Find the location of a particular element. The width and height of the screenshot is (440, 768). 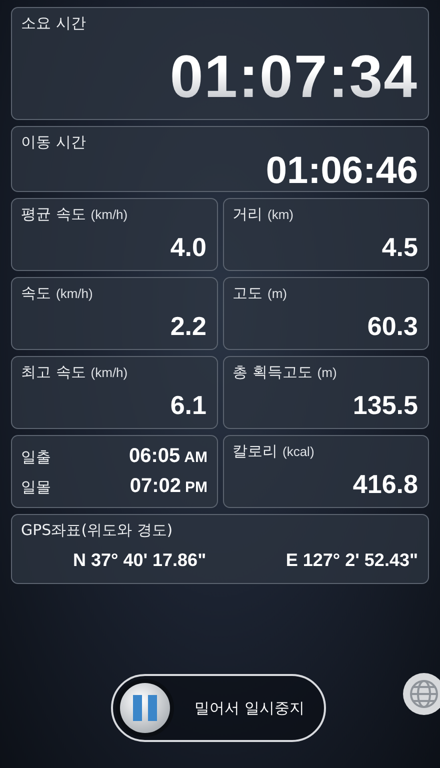

moving-time-value: 01:06:46 is located at coordinates (342, 171).